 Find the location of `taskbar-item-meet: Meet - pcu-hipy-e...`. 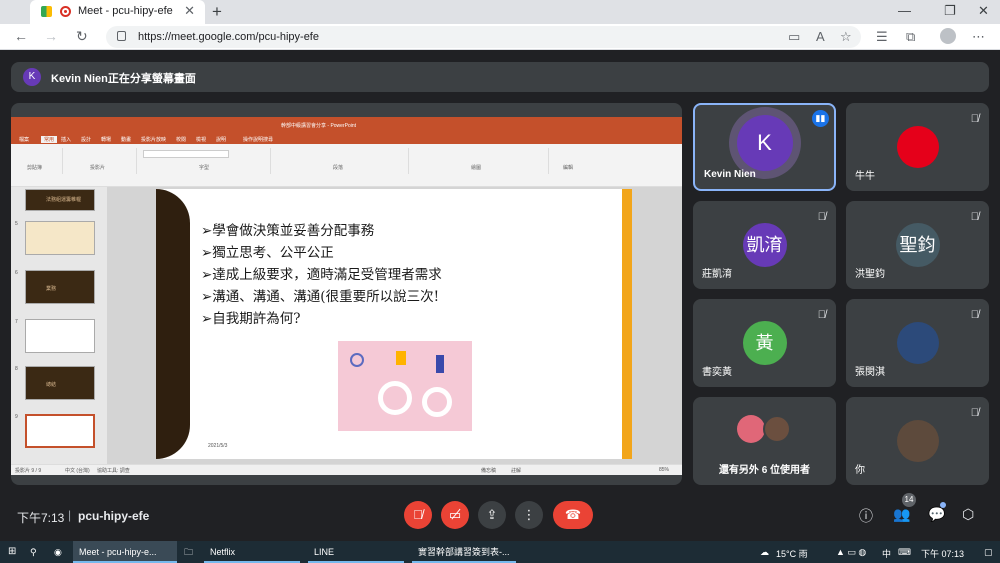

taskbar-item-meet: Meet - pcu-hipy-e... is located at coordinates (125, 552).